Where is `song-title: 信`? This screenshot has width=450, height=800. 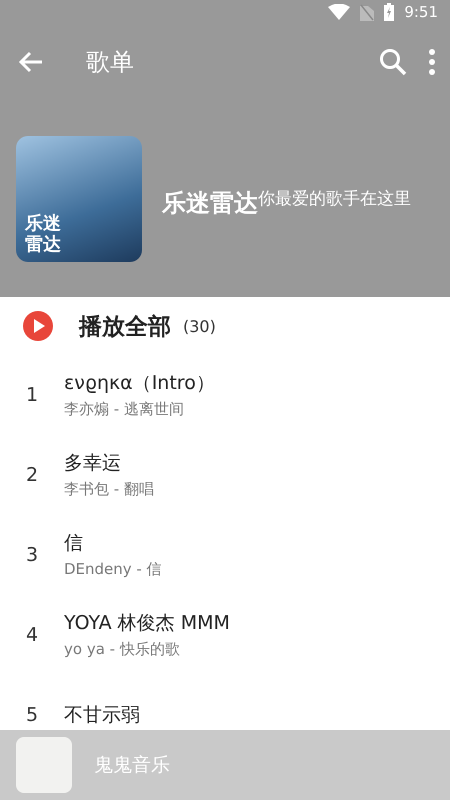
song-title: 信 is located at coordinates (113, 543).